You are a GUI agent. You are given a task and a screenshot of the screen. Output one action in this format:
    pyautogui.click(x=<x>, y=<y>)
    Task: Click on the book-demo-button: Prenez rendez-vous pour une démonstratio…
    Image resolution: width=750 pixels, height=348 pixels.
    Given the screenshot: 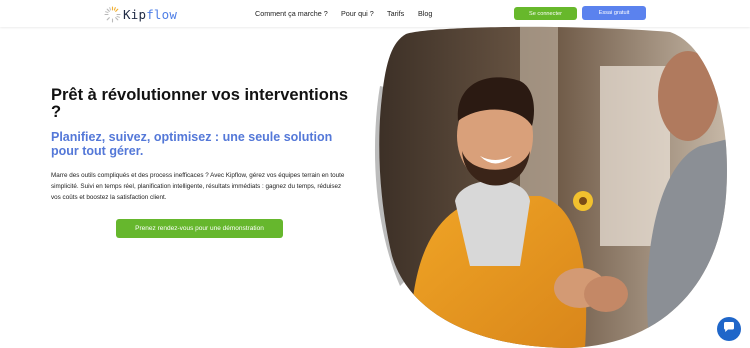 What is the action you would take?
    pyautogui.click(x=199, y=228)
    